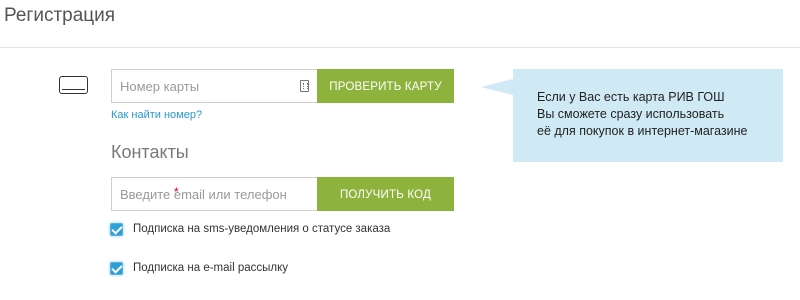 This screenshot has width=800, height=300. I want to click on contact-field, so click(214, 194).